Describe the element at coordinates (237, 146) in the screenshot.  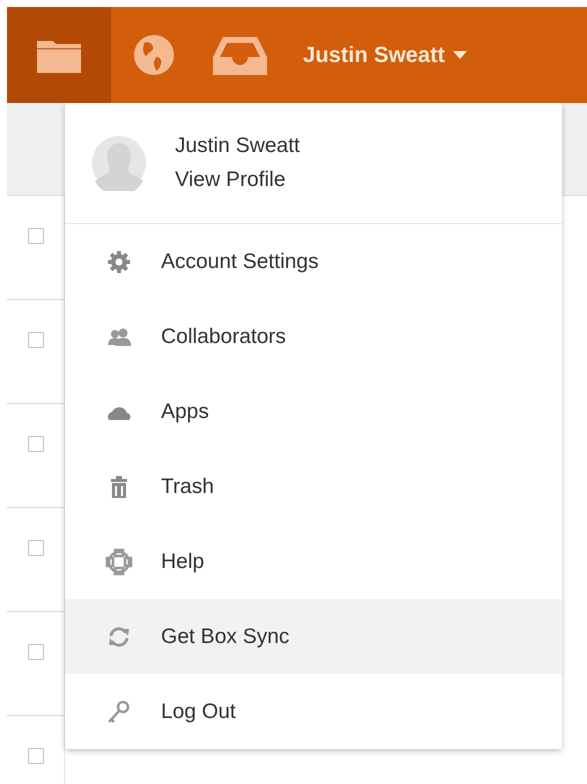
I see `profile-name: Justin Sweatt` at that location.